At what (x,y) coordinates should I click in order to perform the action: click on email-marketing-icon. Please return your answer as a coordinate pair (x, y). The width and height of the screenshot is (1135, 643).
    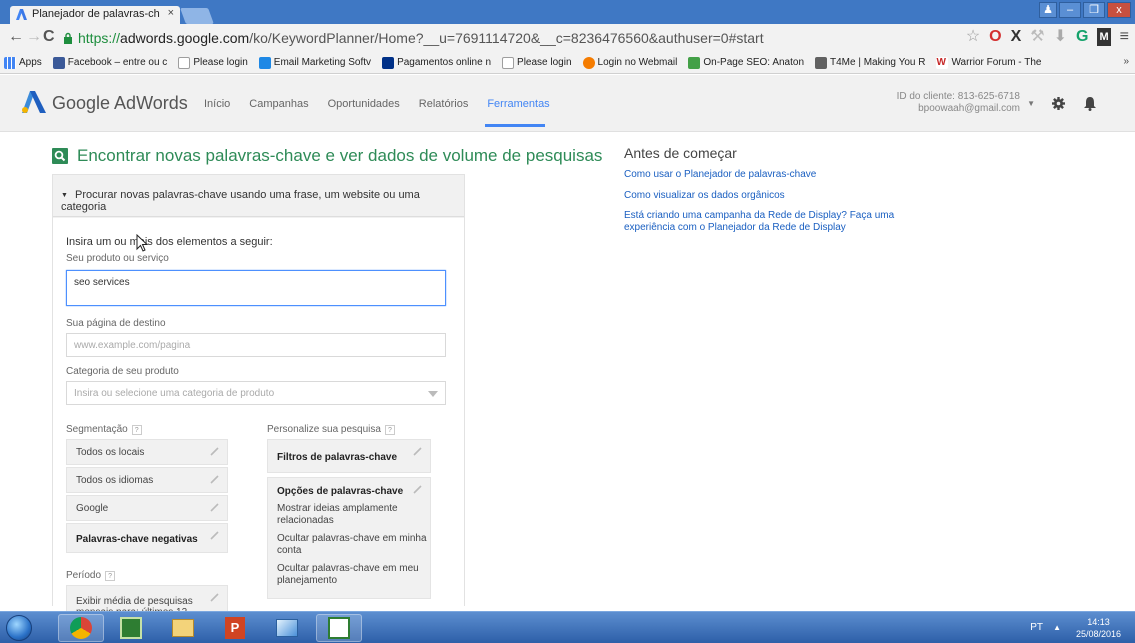
    Looking at the image, I should click on (264, 62).